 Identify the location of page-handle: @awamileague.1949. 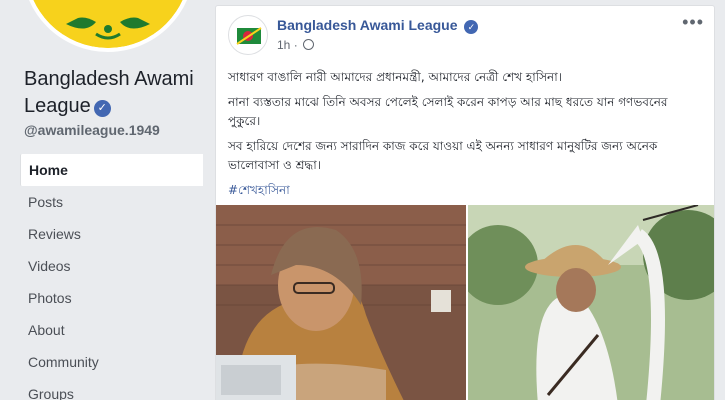
(92, 130).